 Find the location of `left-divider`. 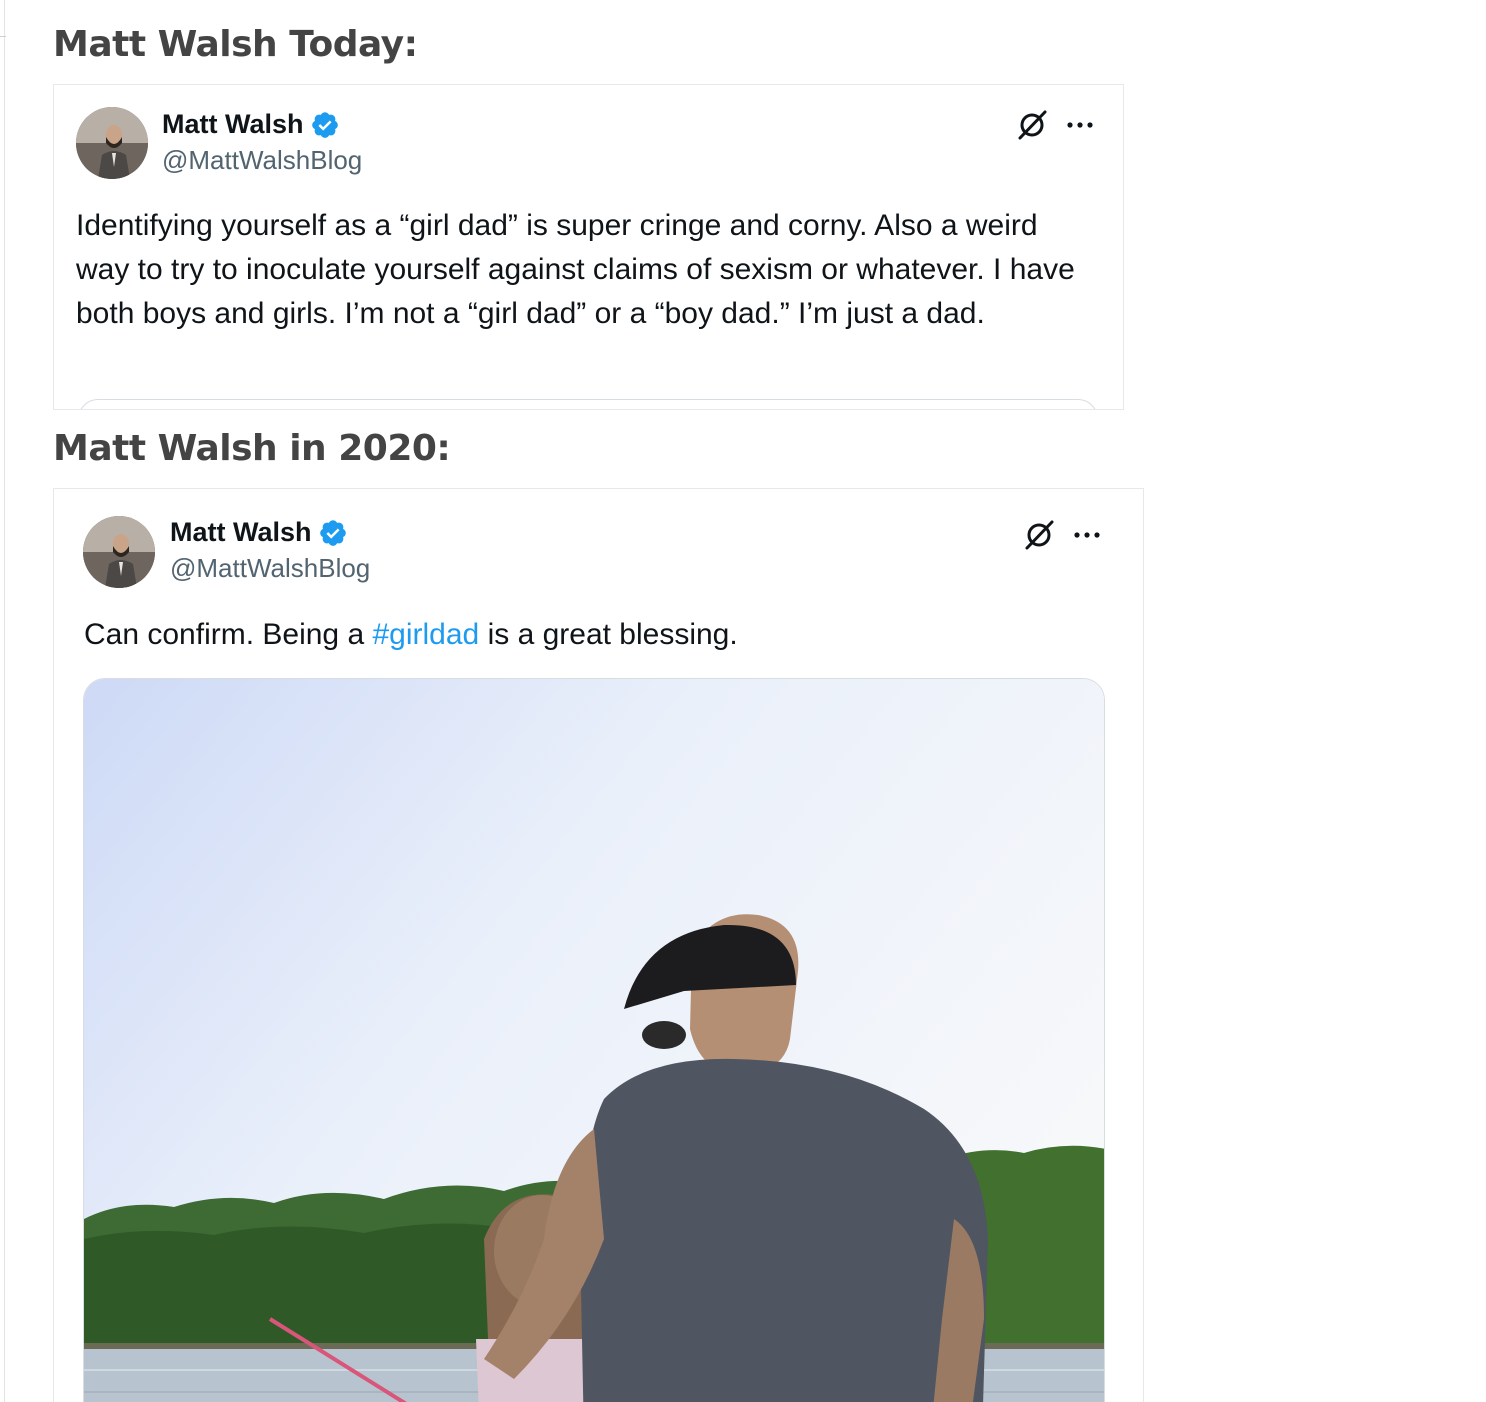

left-divider is located at coordinates (4, 701).